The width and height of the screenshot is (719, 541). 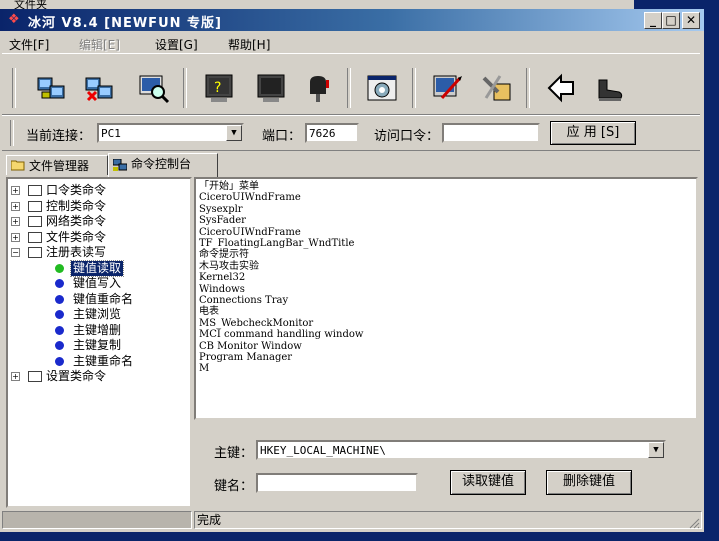 I want to click on menu-settings: 设置[G], so click(x=176, y=44).